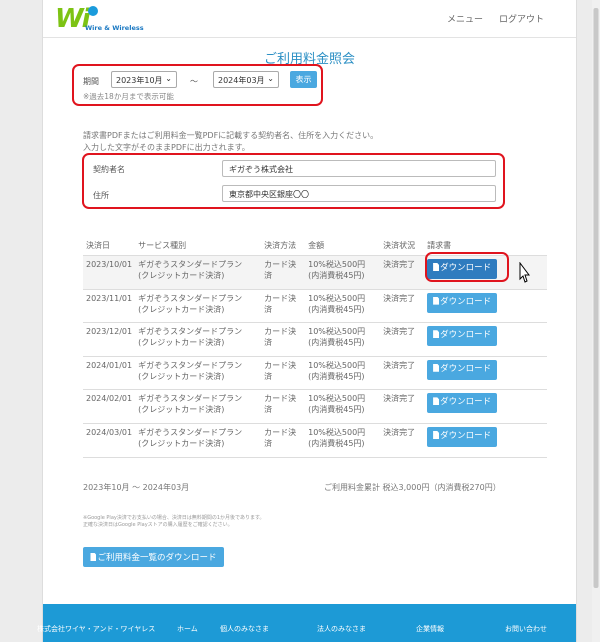 This screenshot has width=600, height=642. What do you see at coordinates (109, 246) in the screenshot?
I see `col-header-date: 決済日` at bounding box center [109, 246].